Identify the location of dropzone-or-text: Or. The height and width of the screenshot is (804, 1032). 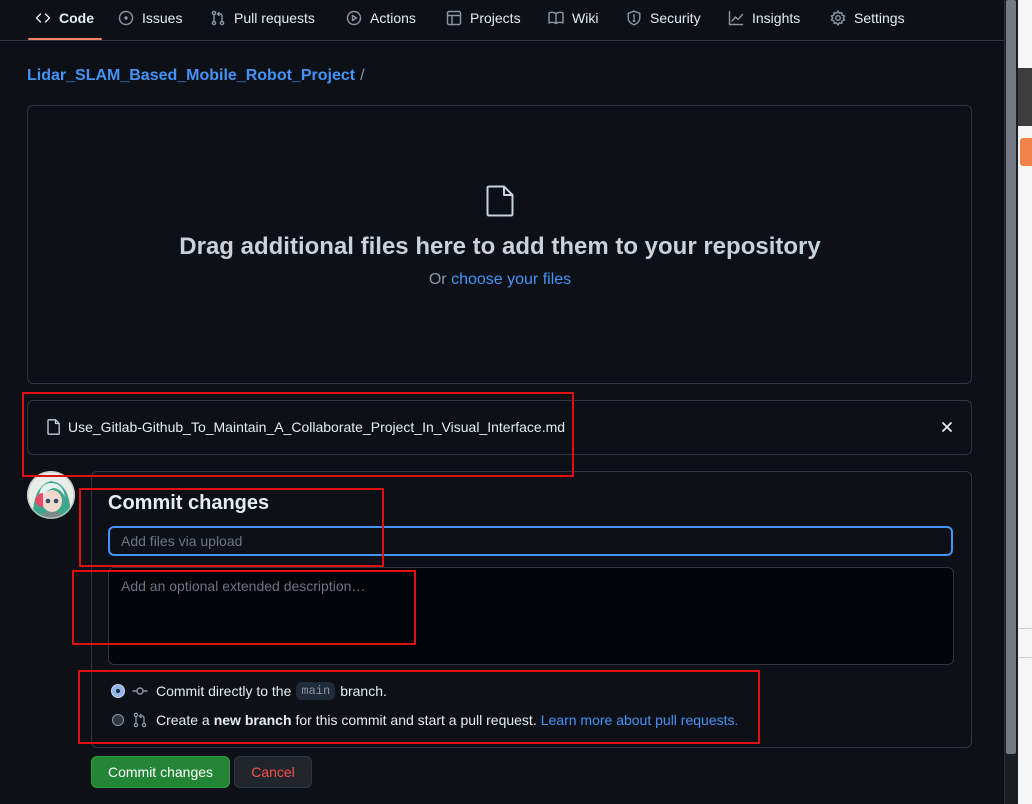
(437, 279).